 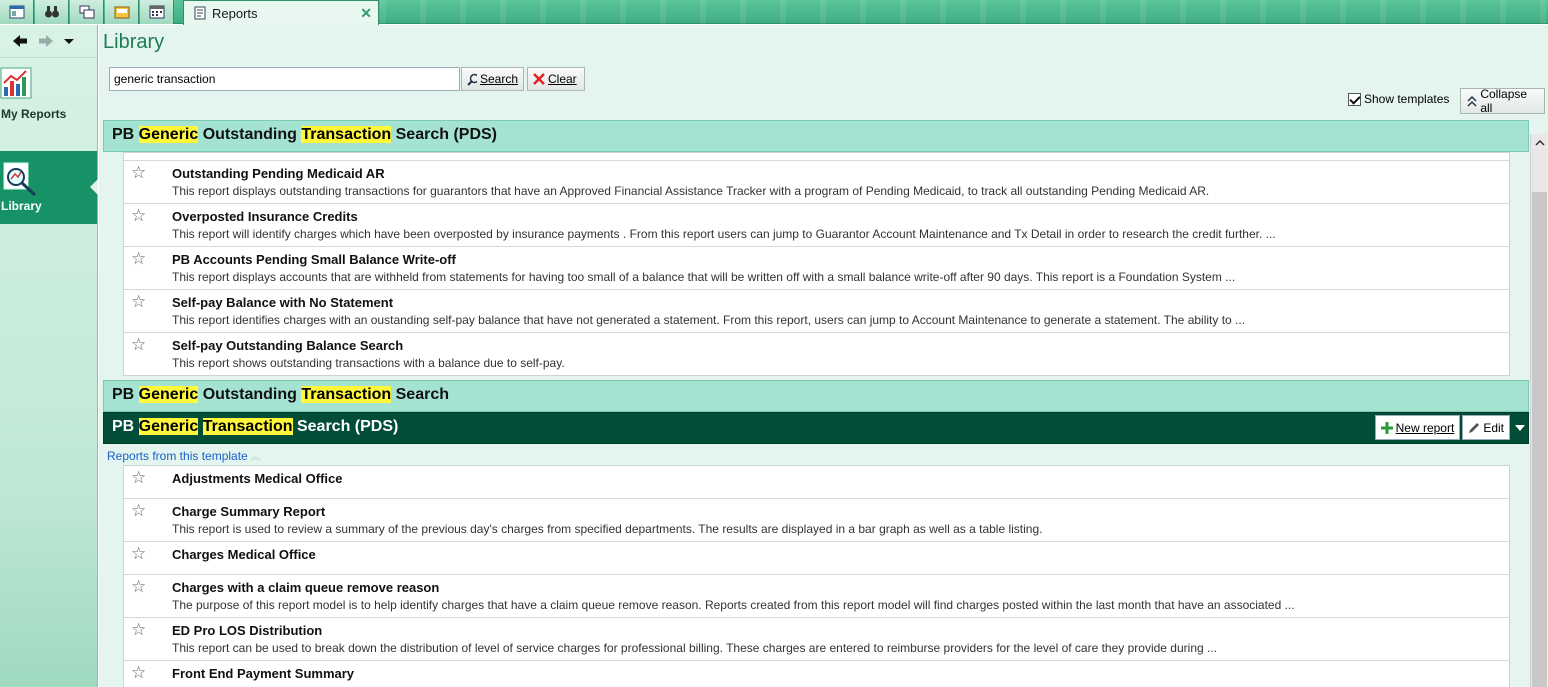 I want to click on nav-my-reports: My Reports, so click(x=48, y=95).